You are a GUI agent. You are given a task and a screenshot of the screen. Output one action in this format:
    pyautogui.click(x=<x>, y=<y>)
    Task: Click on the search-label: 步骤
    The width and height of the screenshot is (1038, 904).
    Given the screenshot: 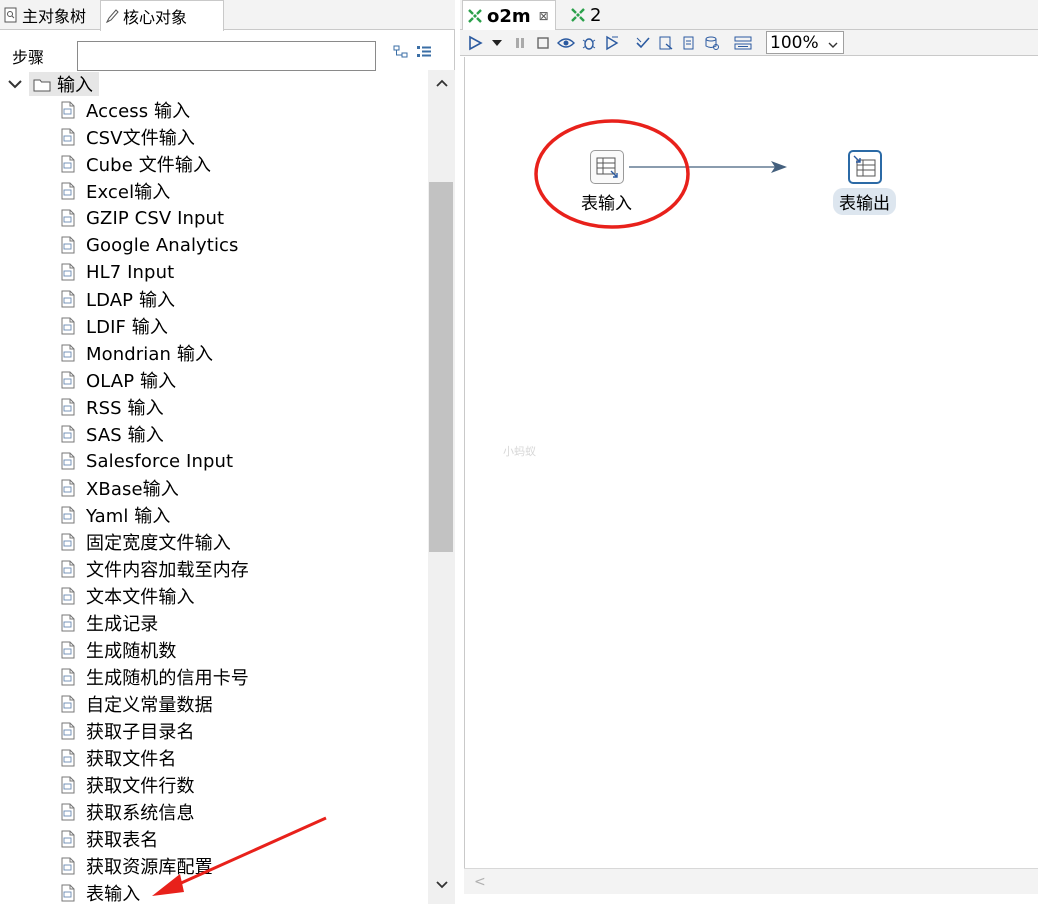 What is the action you would take?
    pyautogui.click(x=28, y=57)
    